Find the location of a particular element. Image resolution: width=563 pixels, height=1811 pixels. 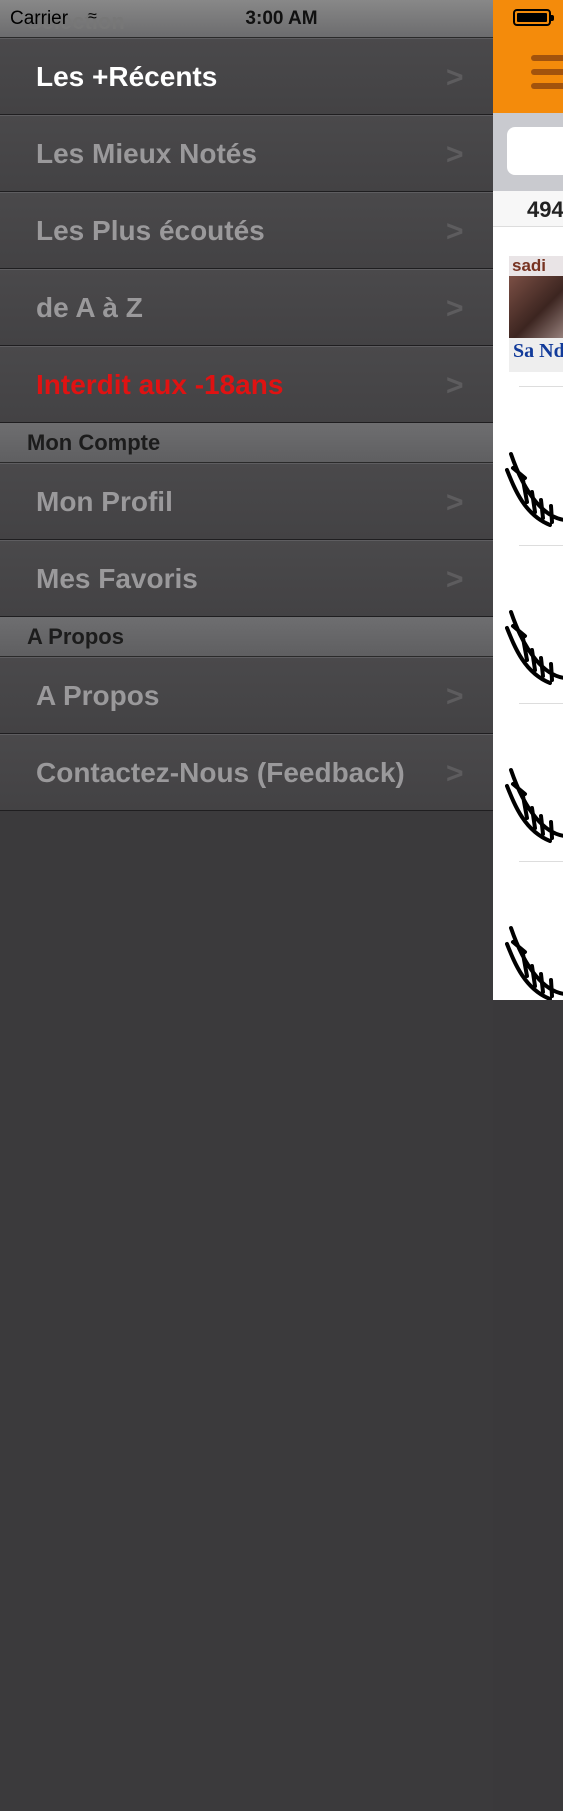

menu-item-mes-favoris: Mes Favoris > is located at coordinates (246, 578).